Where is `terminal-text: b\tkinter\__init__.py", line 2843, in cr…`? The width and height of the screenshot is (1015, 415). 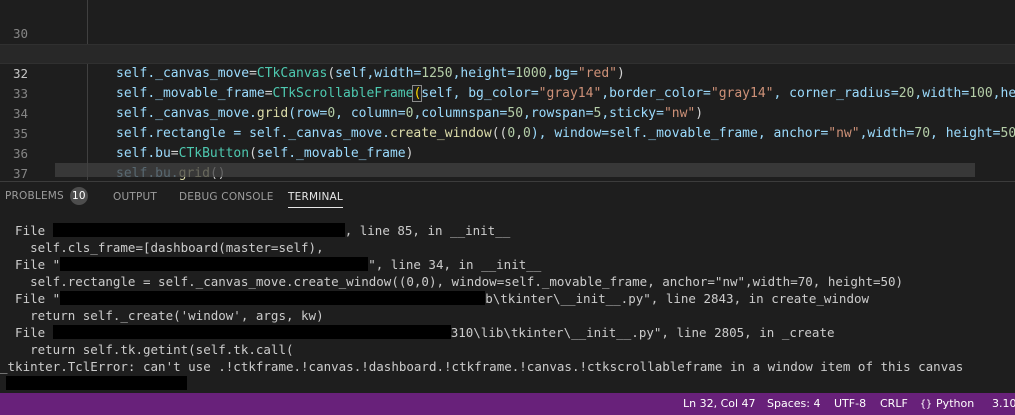
terminal-text: b\tkinter\__init__.py", line 2843, in cr… is located at coordinates (677, 298).